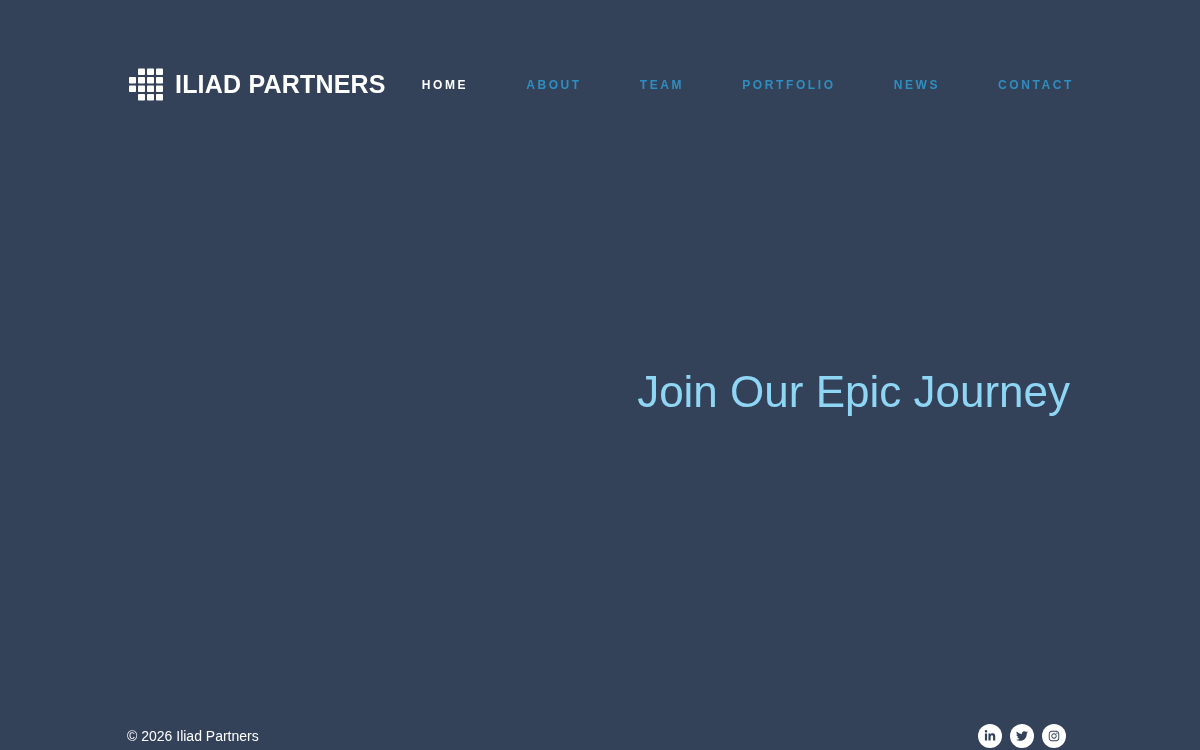  I want to click on linkedin-icon, so click(990, 736).